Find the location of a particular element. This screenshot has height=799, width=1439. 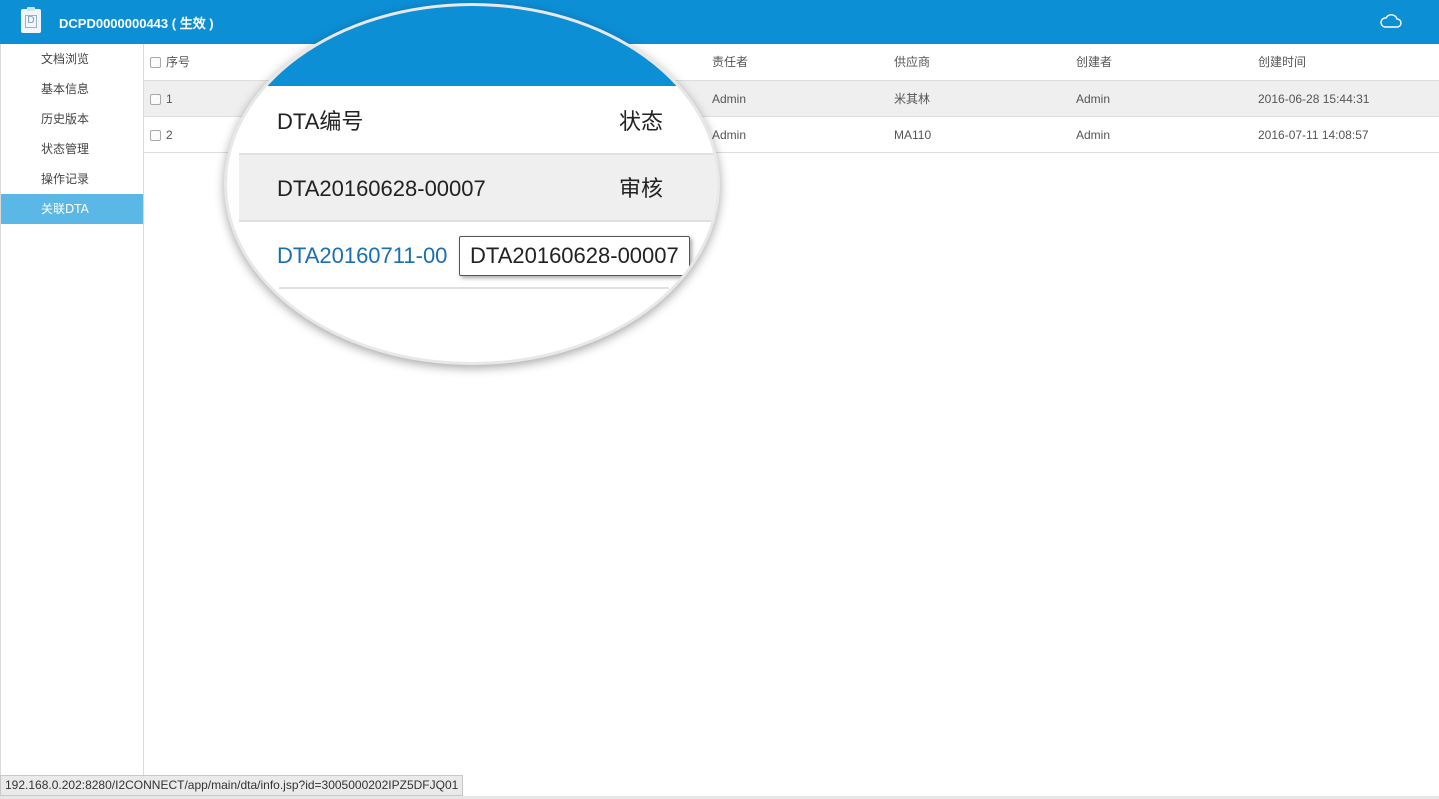

dta-number-cell: DTA20160628-00007 is located at coordinates (381, 188).